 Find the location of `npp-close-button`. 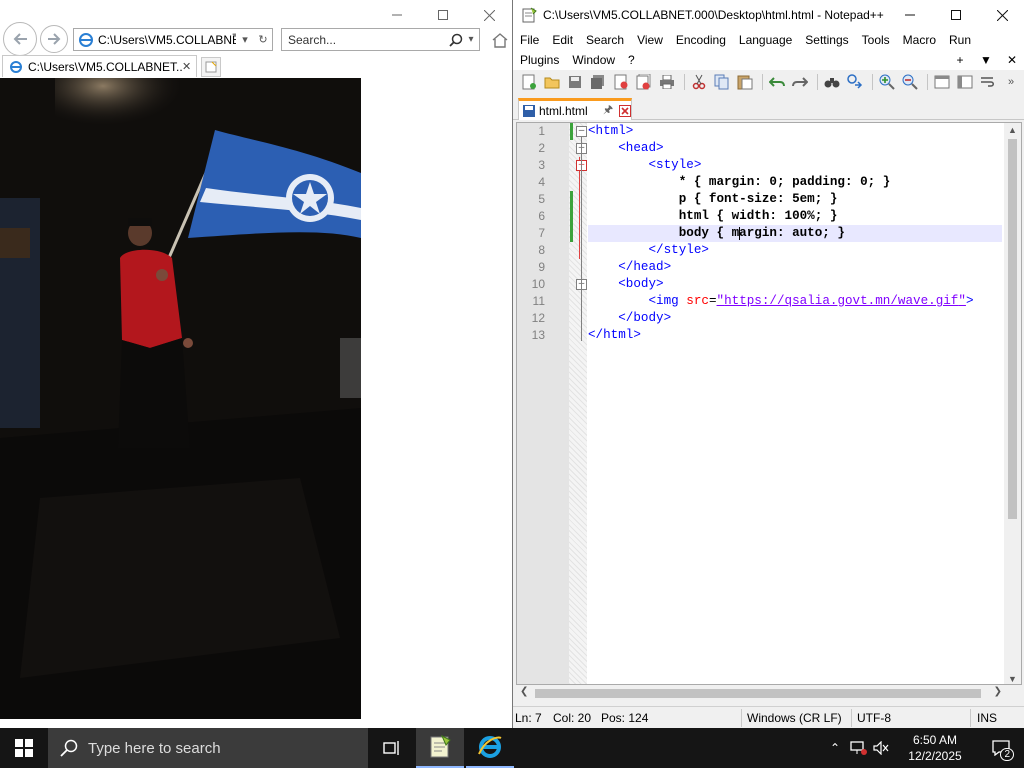

npp-close-button is located at coordinates (1001, 15).